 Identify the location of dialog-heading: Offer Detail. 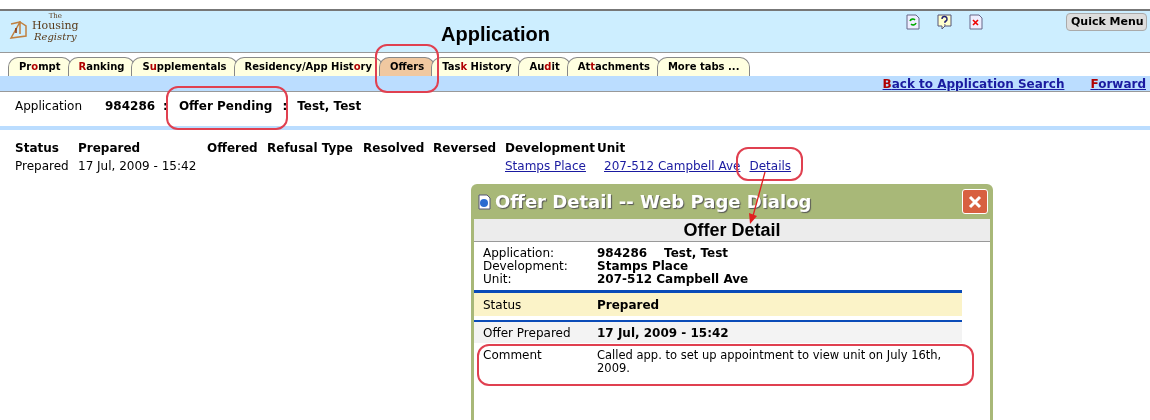
(732, 230).